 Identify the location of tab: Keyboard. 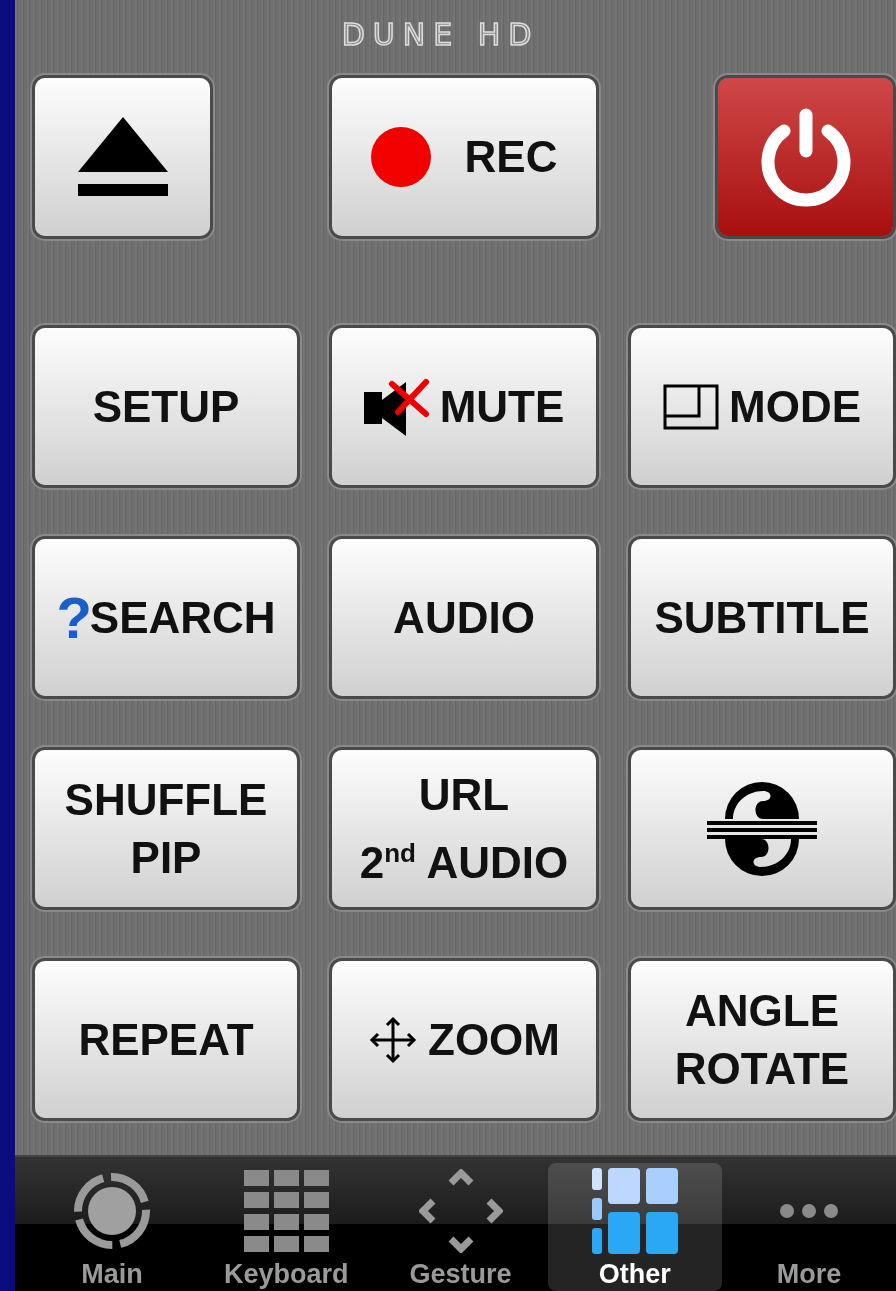
(286, 1227).